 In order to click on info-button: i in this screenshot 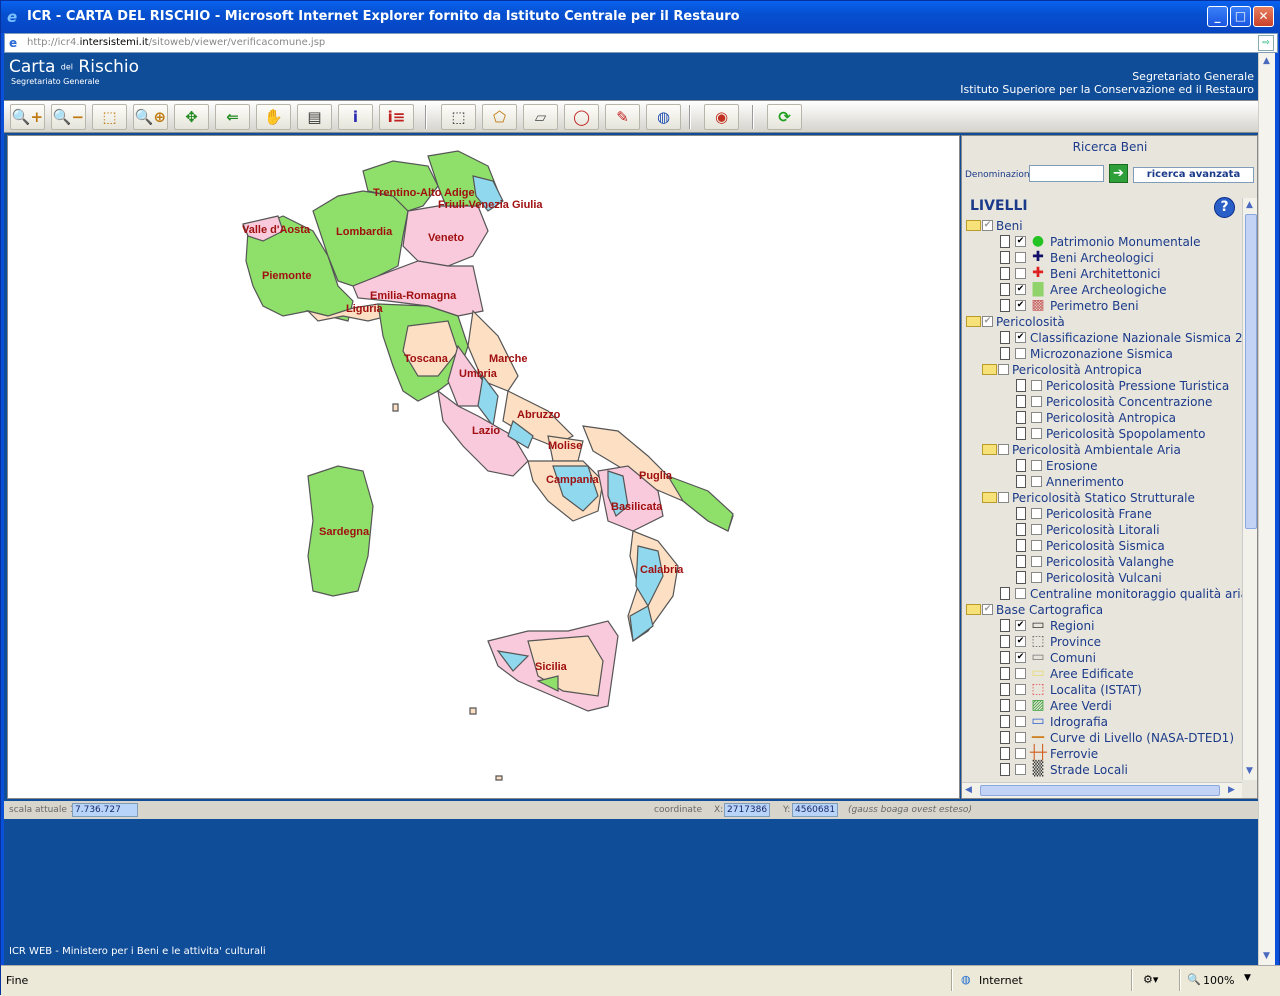, I will do `click(355, 117)`.